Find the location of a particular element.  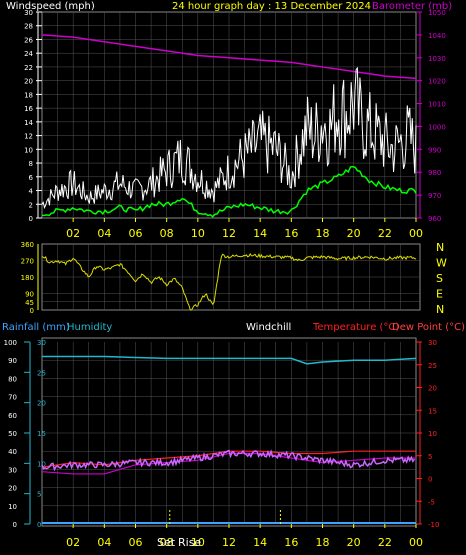

windspeed-tick-label: 4 is located at coordinates (31, 192).